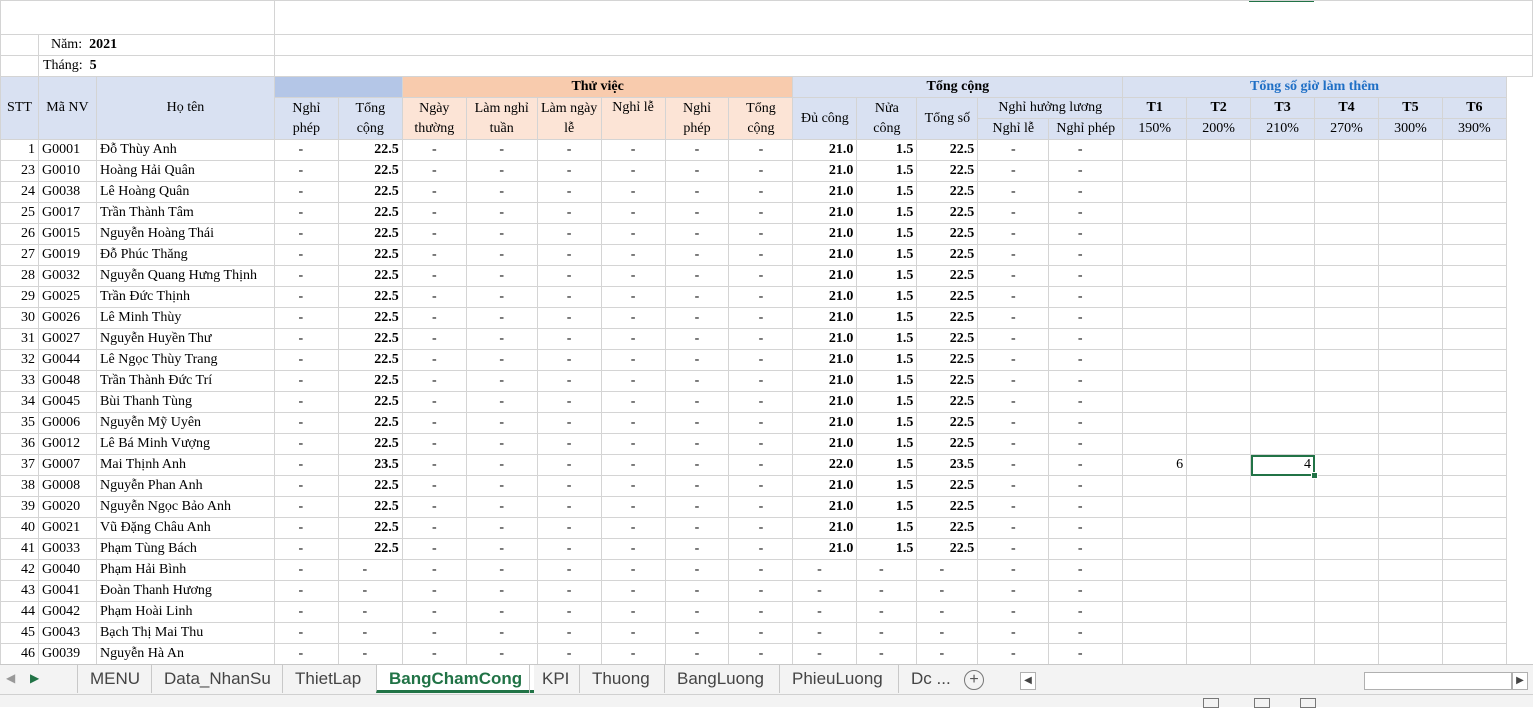 Image resolution: width=1533 pixels, height=708 pixels. I want to click on cell-tv-tong-cong: -, so click(761, 234).